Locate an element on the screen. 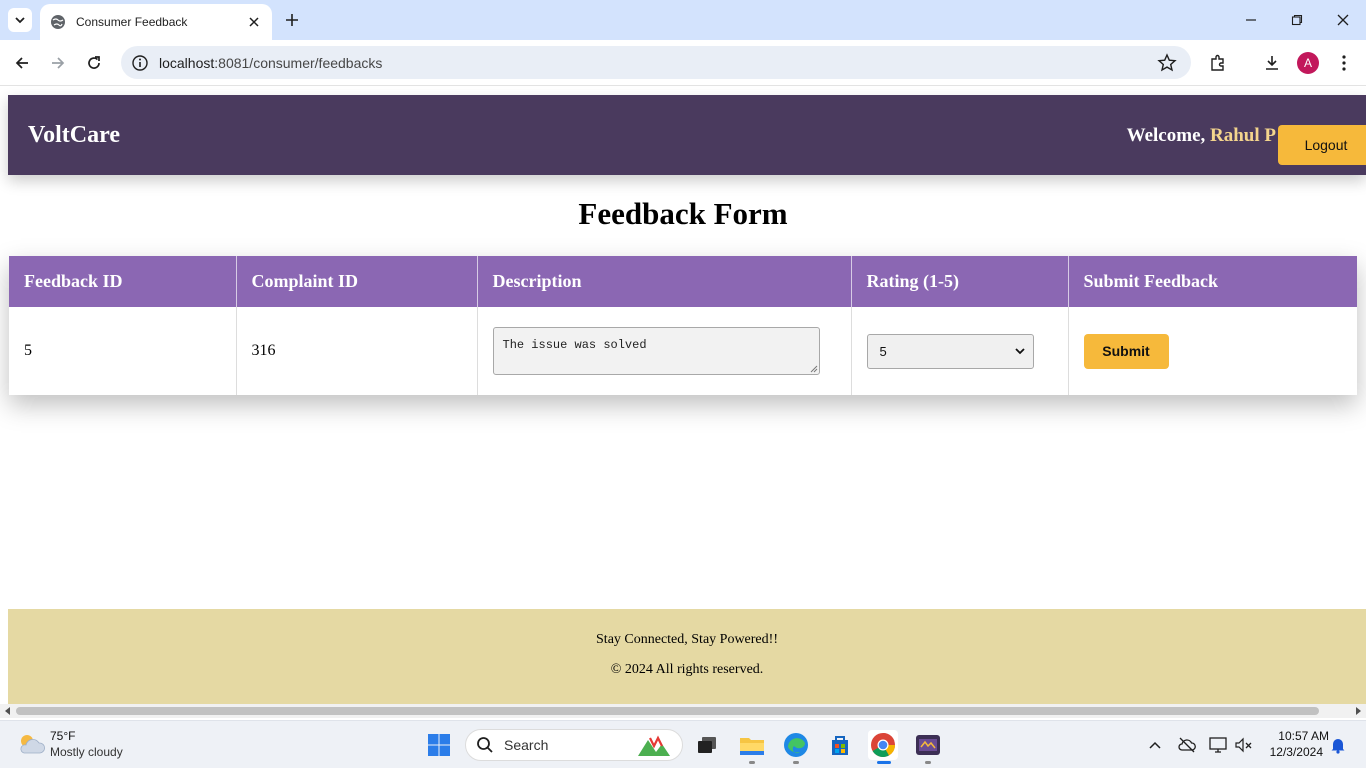 Image resolution: width=1366 pixels, height=768 pixels. windows-logo-icon is located at coordinates (439, 745).